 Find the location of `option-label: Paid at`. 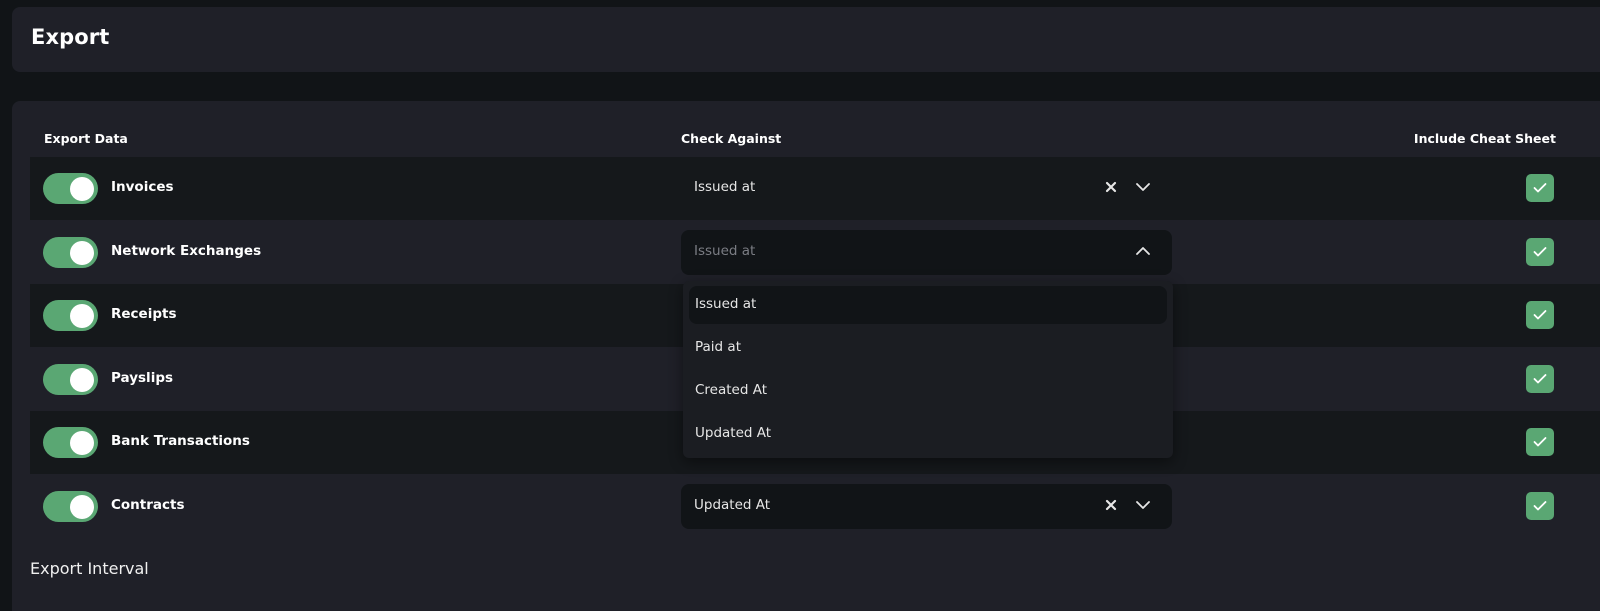

option-label: Paid at is located at coordinates (718, 347).